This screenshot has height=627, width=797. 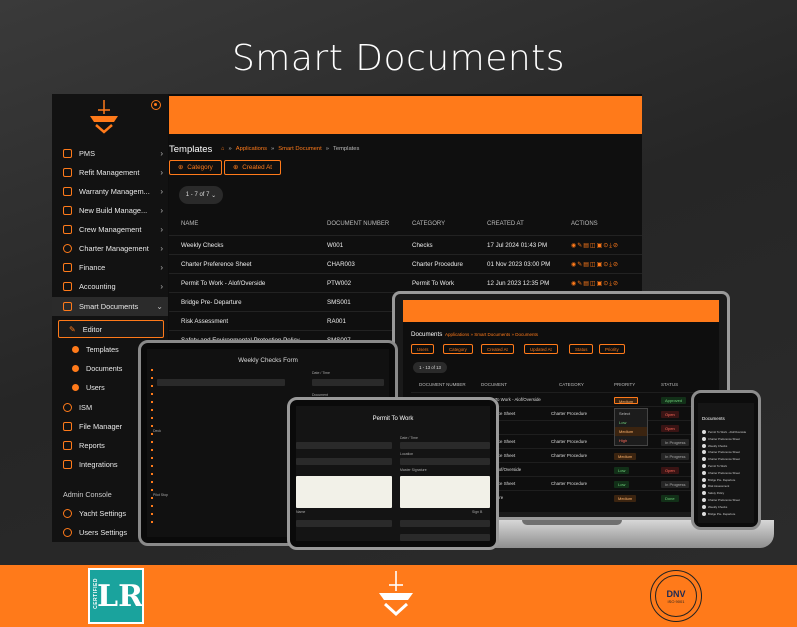 What do you see at coordinates (497, 349) in the screenshot?
I see `filter-created-at-button: Created At` at bounding box center [497, 349].